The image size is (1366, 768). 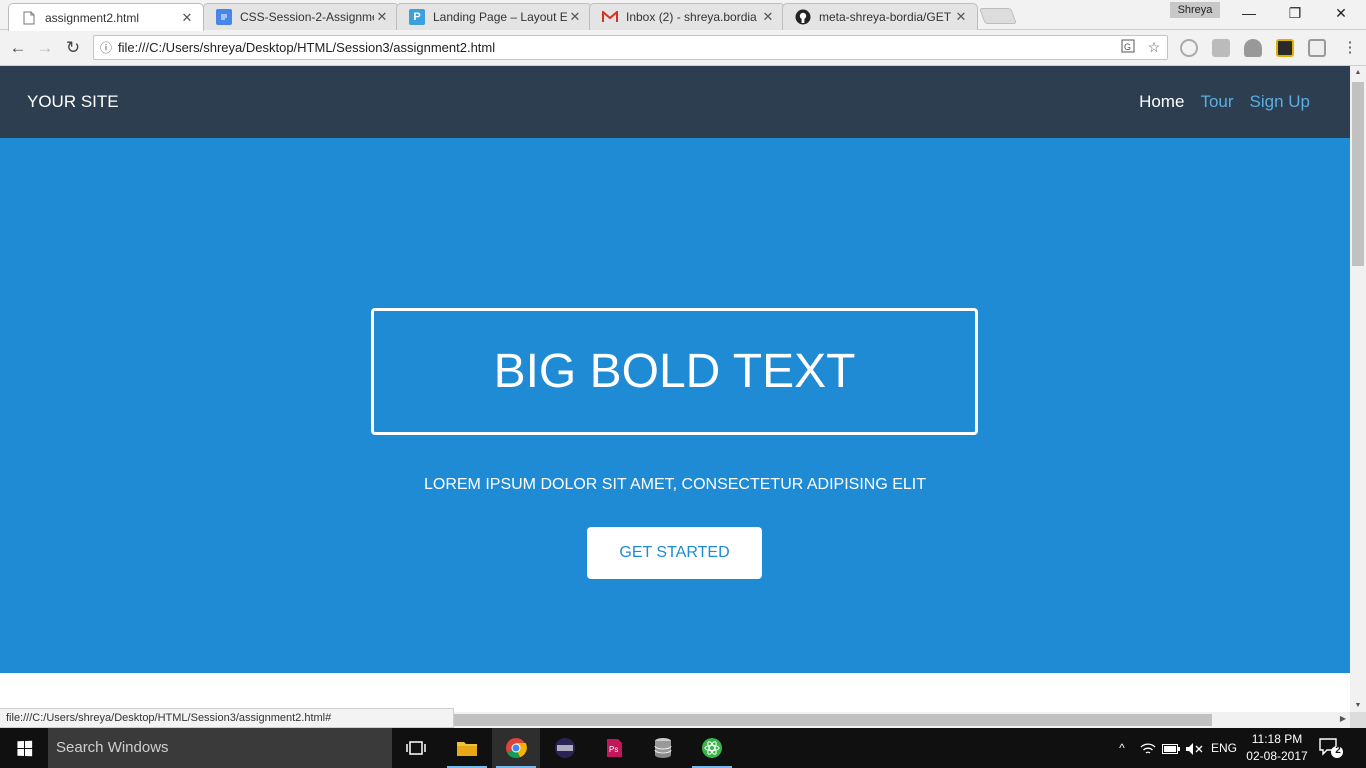 What do you see at coordinates (416, 748) in the screenshot?
I see `task-view-icon` at bounding box center [416, 748].